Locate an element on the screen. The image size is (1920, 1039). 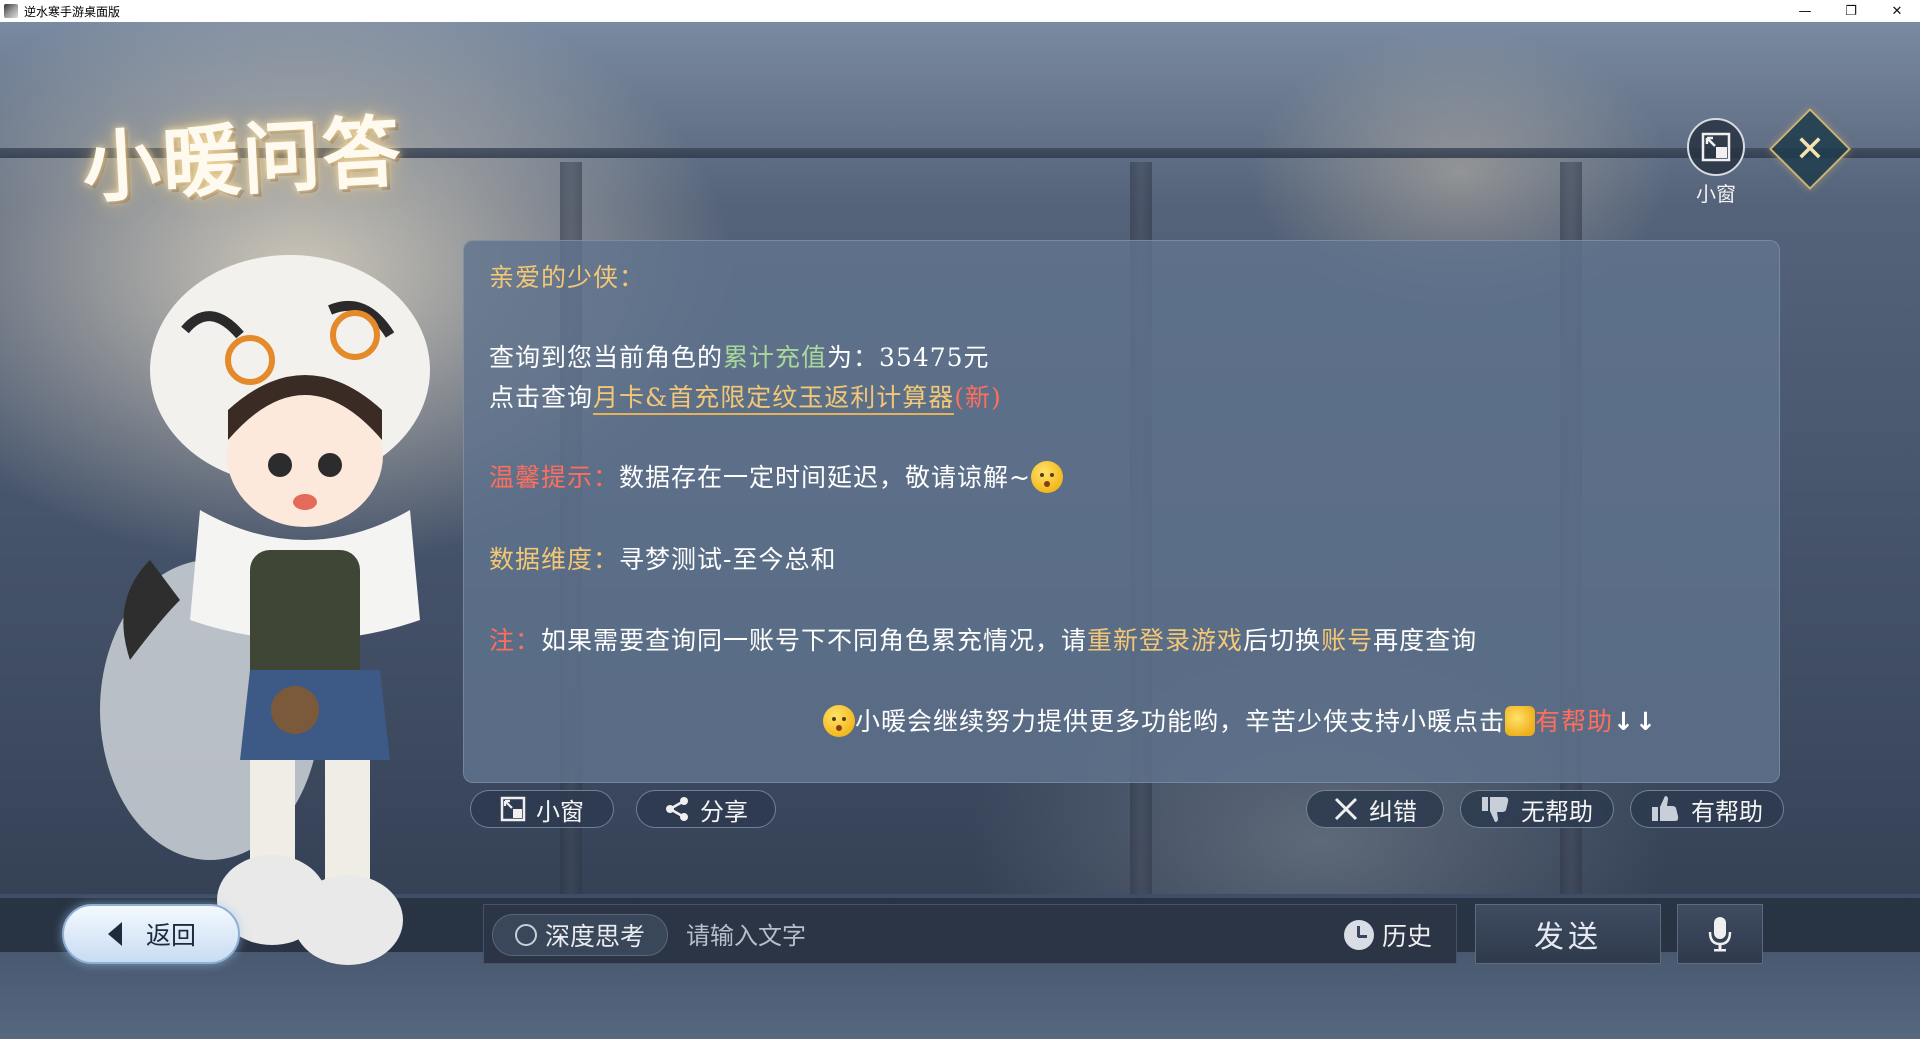
note-part3: 再度查询 is located at coordinates (1425, 640).